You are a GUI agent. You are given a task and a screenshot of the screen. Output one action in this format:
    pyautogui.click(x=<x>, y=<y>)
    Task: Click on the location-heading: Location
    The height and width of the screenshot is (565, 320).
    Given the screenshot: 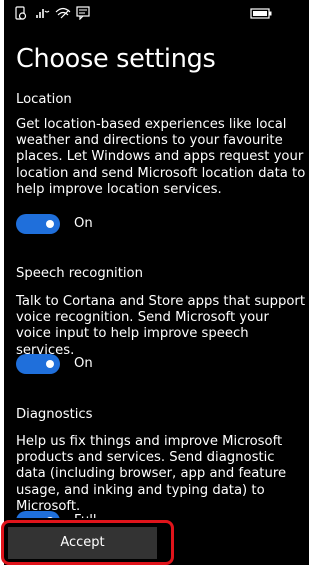 What is the action you would take?
    pyautogui.click(x=44, y=99)
    